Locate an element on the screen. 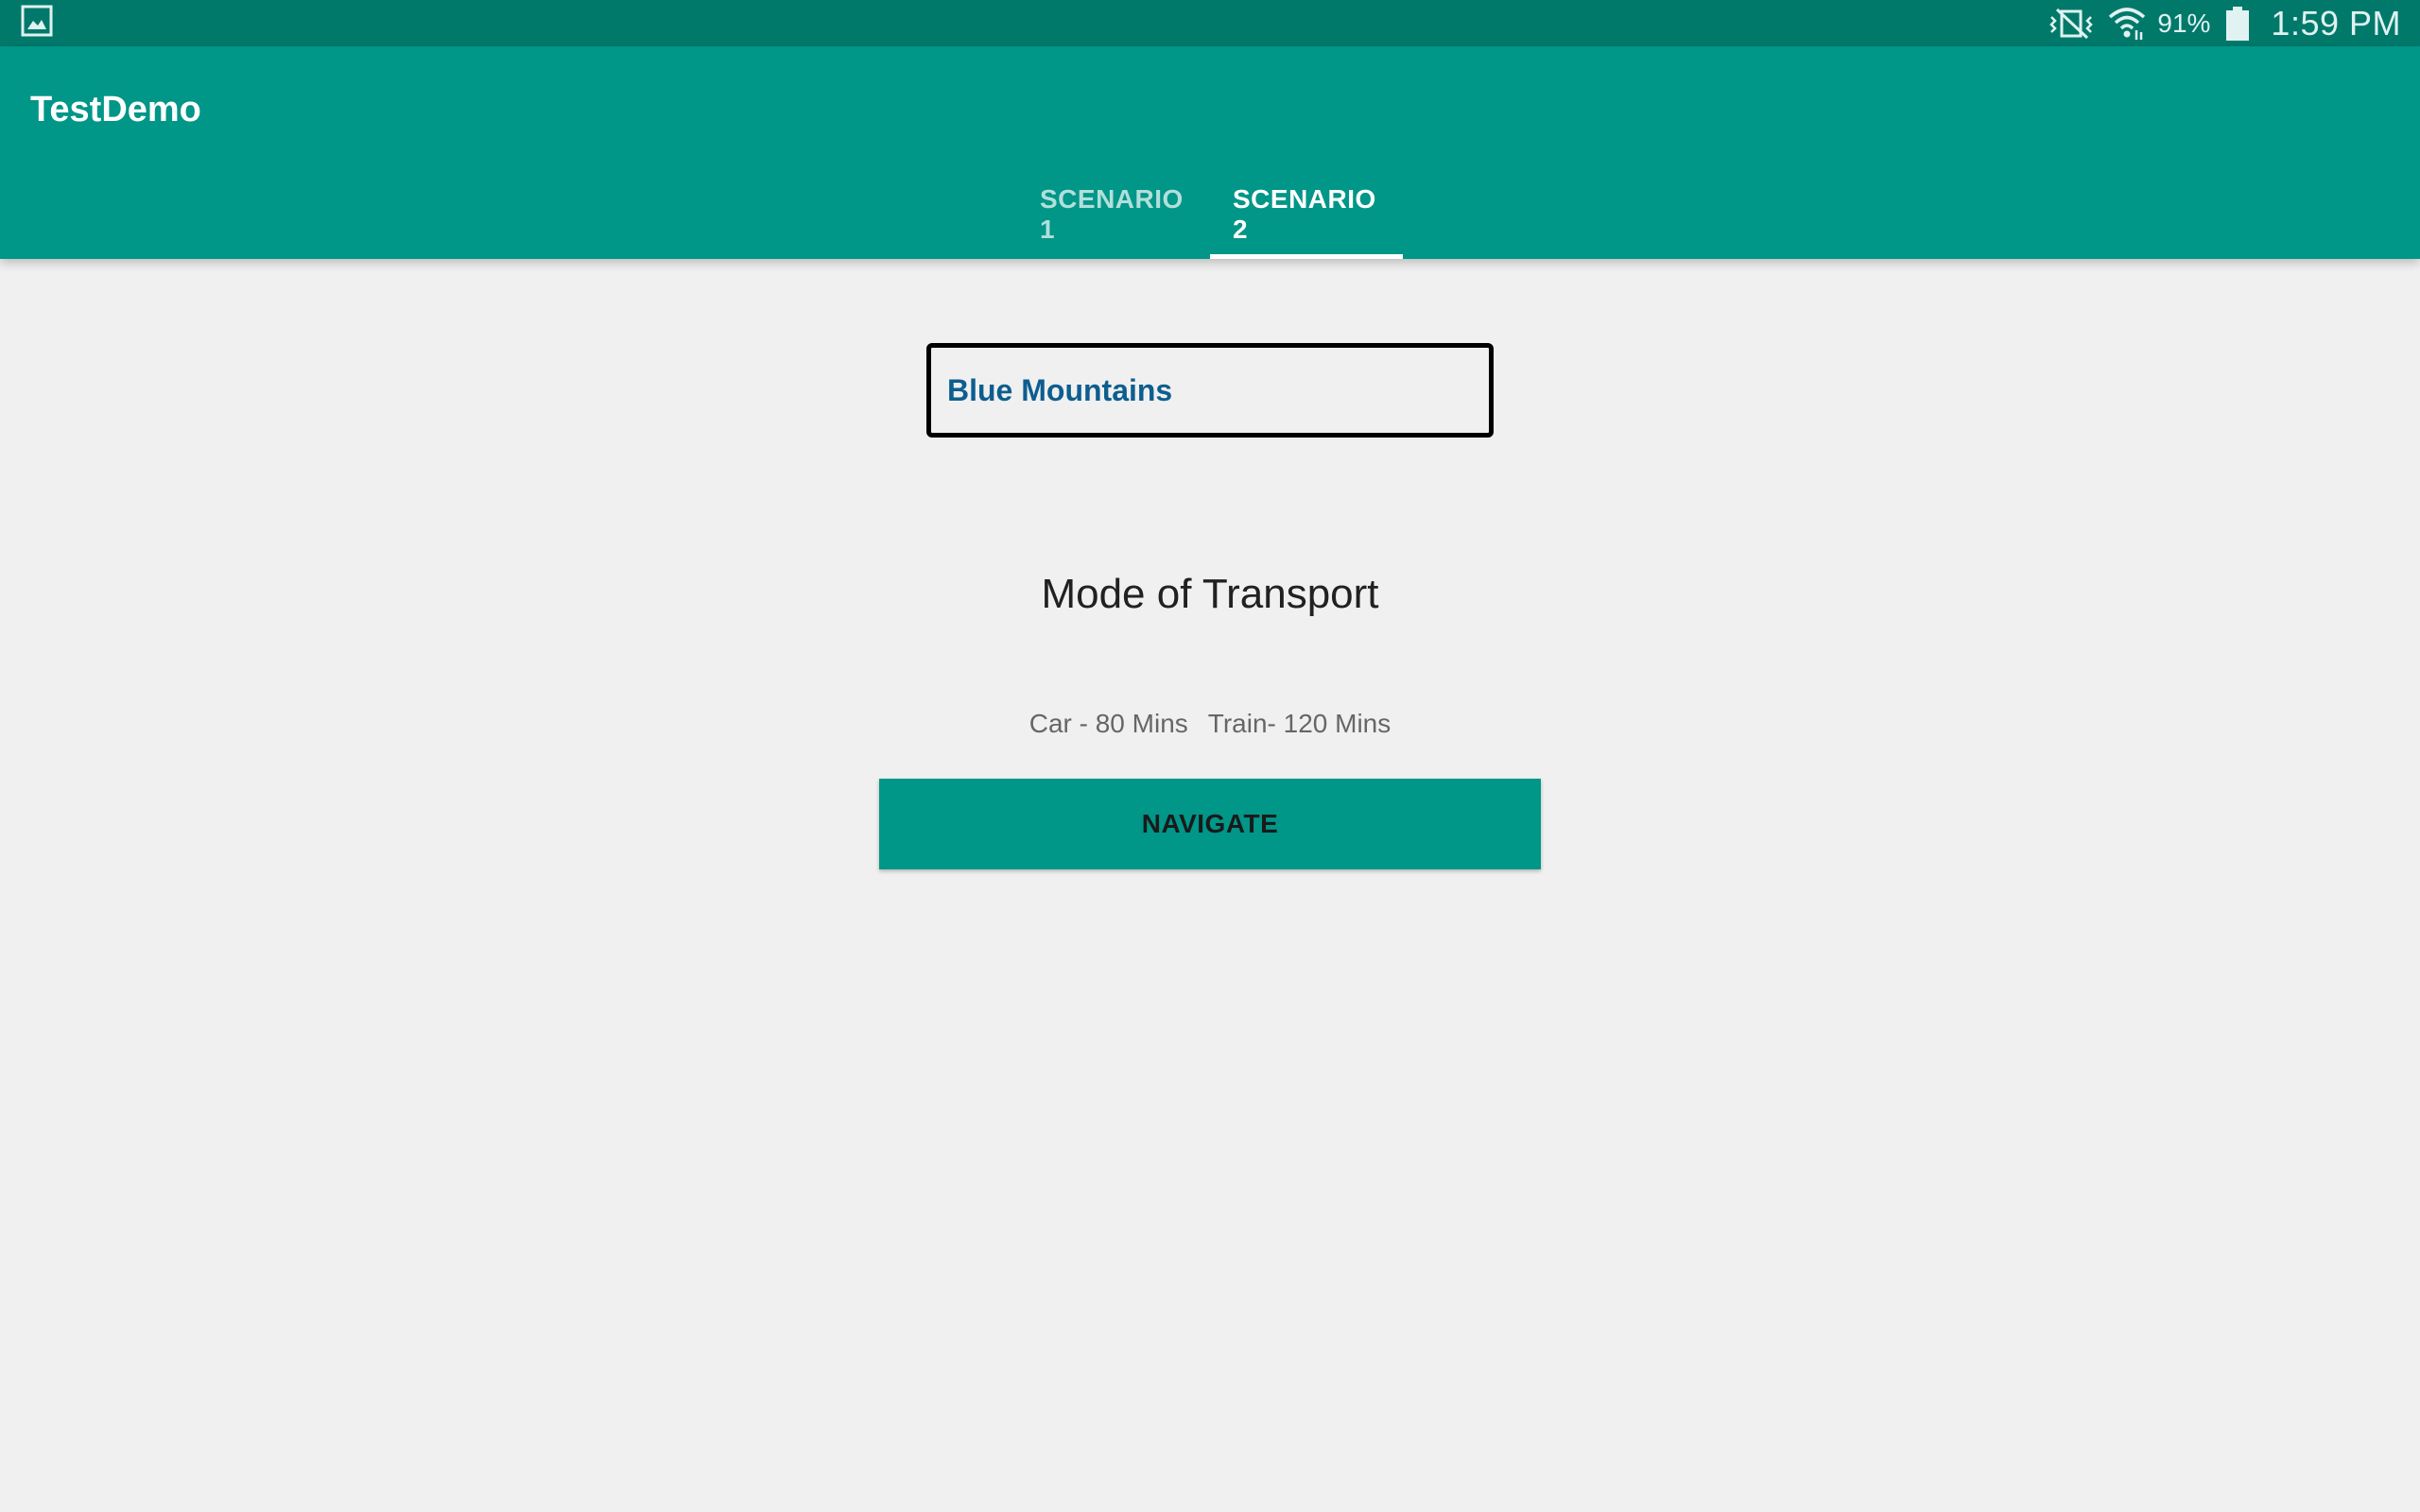 This screenshot has height=1512, width=2420. section-title: Mode of Transport is located at coordinates (1210, 594).